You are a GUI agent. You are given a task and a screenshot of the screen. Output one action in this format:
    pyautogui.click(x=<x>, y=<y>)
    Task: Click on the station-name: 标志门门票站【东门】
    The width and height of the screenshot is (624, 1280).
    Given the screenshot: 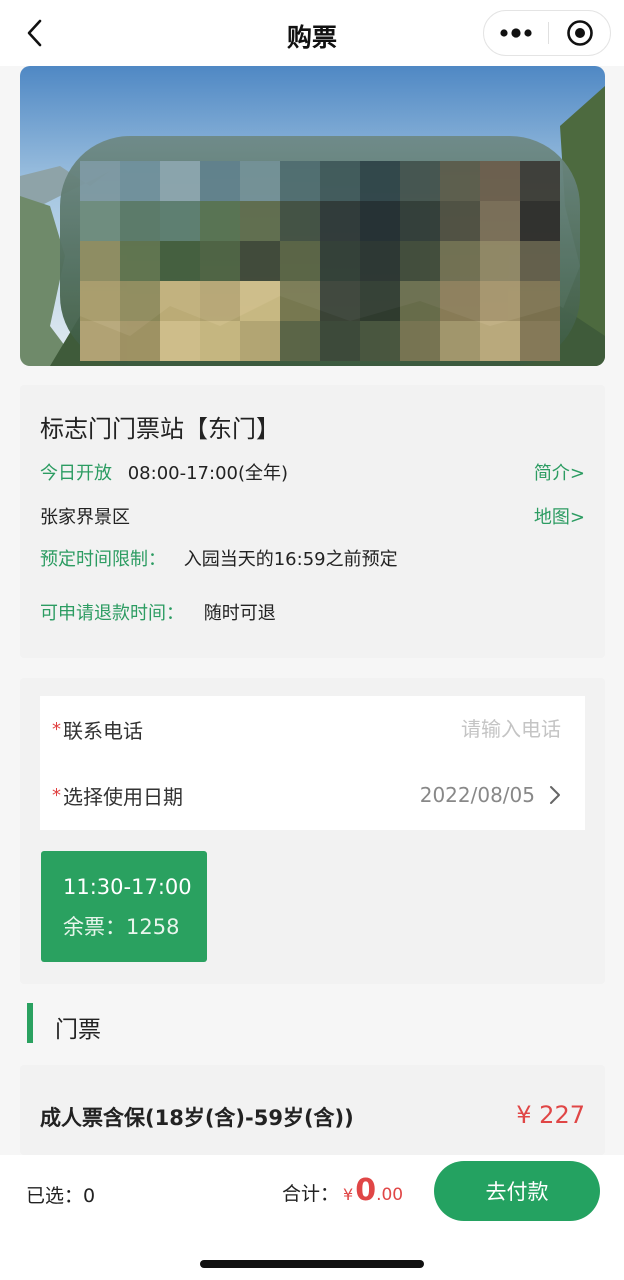 What is the action you would take?
    pyautogui.click(x=160, y=429)
    